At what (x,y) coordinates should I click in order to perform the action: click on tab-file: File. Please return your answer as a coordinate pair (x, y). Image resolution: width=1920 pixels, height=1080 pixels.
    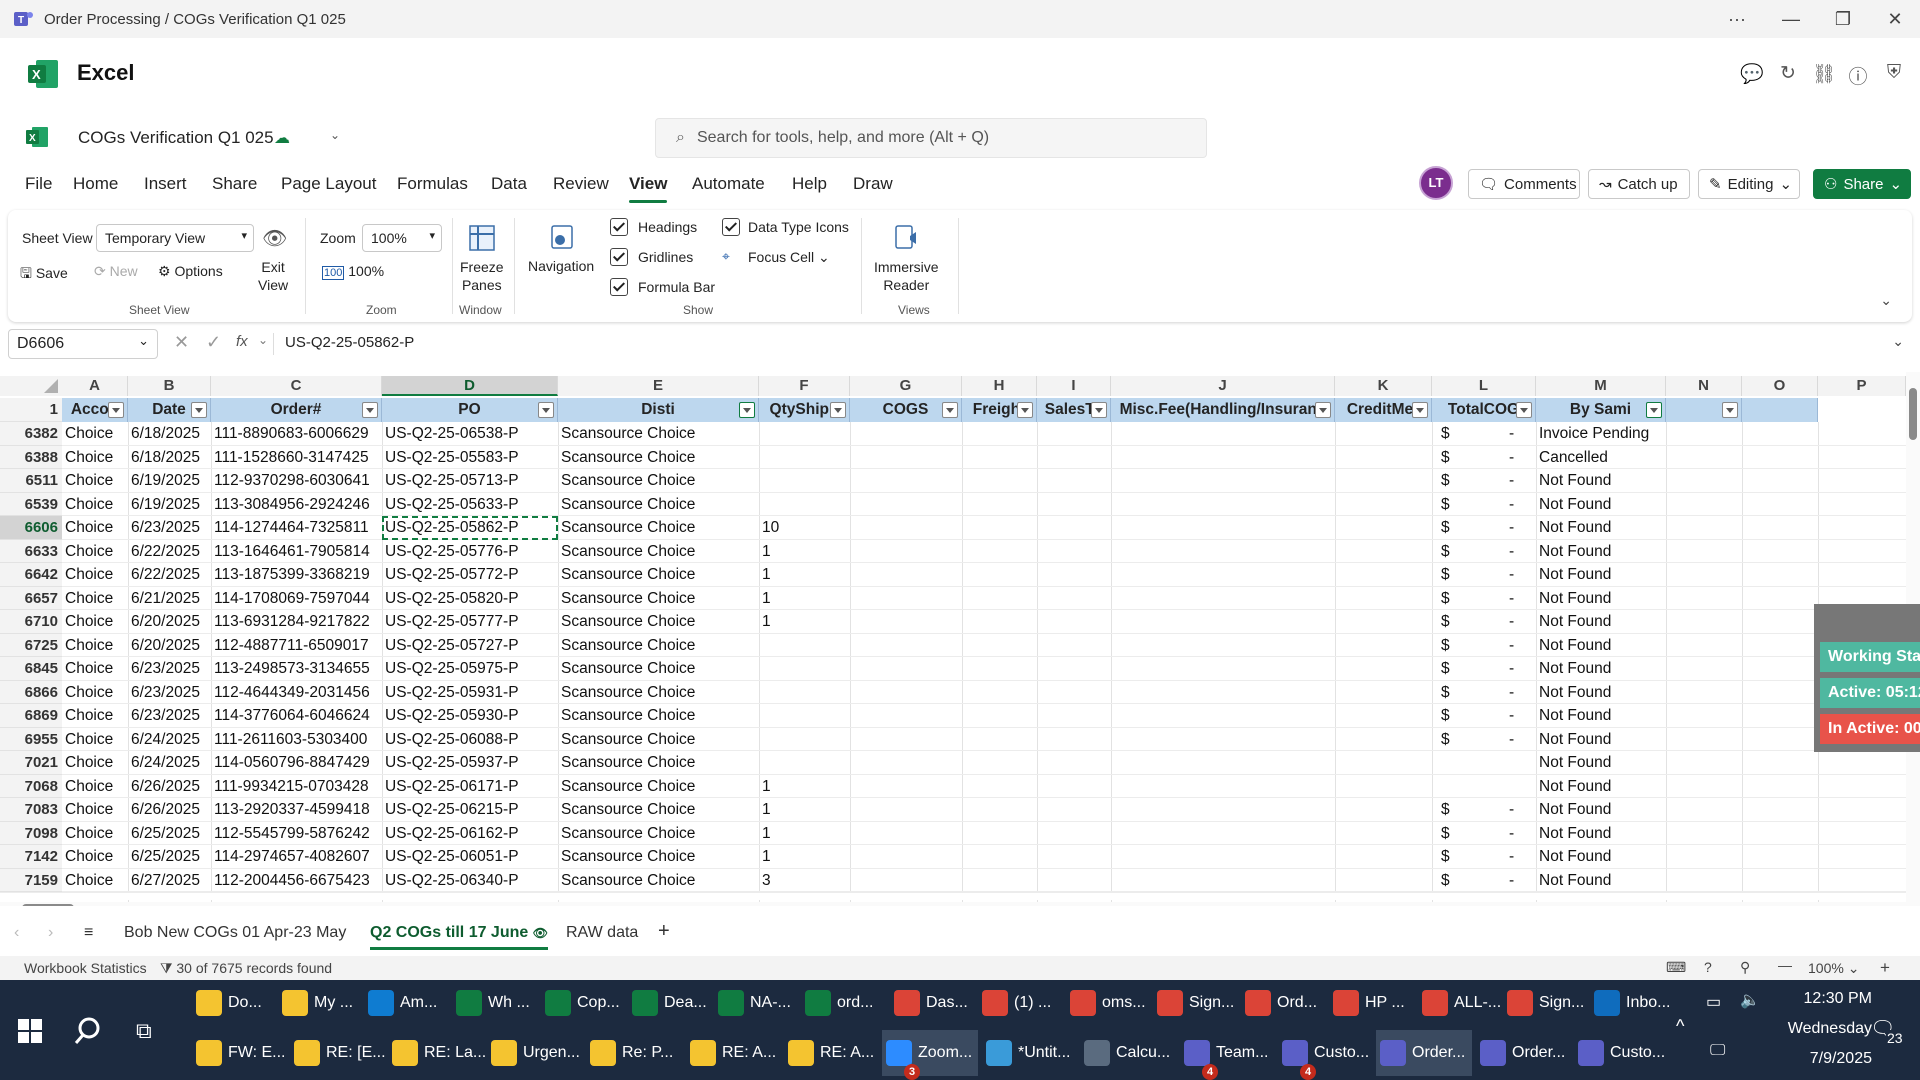
    Looking at the image, I should click on (38, 184).